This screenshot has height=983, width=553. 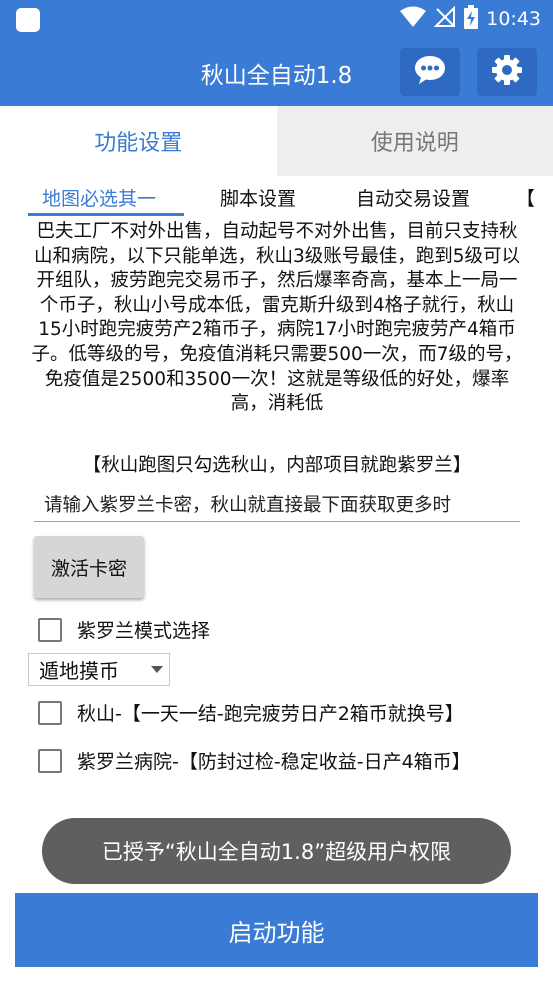 I want to click on violet-hospital-checkbox, so click(x=50, y=760).